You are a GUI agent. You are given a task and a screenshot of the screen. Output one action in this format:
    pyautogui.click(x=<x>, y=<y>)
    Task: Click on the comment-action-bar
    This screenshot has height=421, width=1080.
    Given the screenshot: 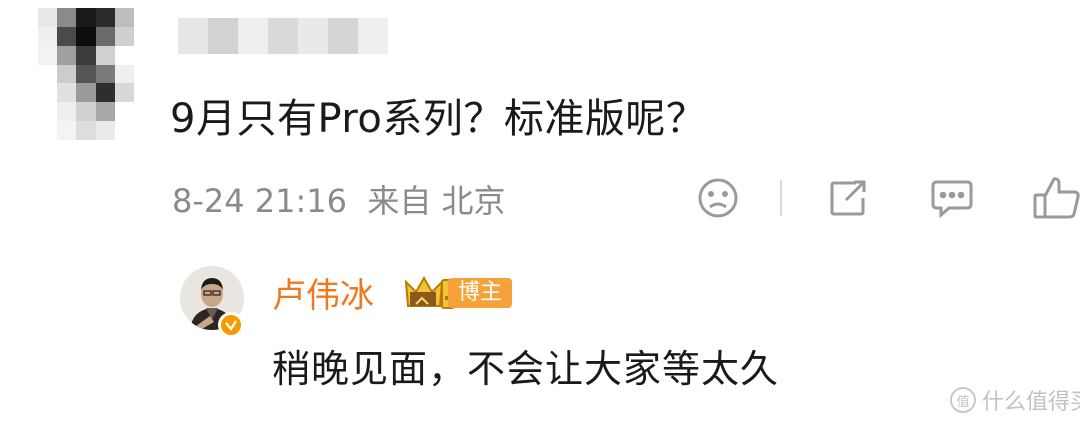 What is the action you would take?
    pyautogui.click(x=540, y=198)
    